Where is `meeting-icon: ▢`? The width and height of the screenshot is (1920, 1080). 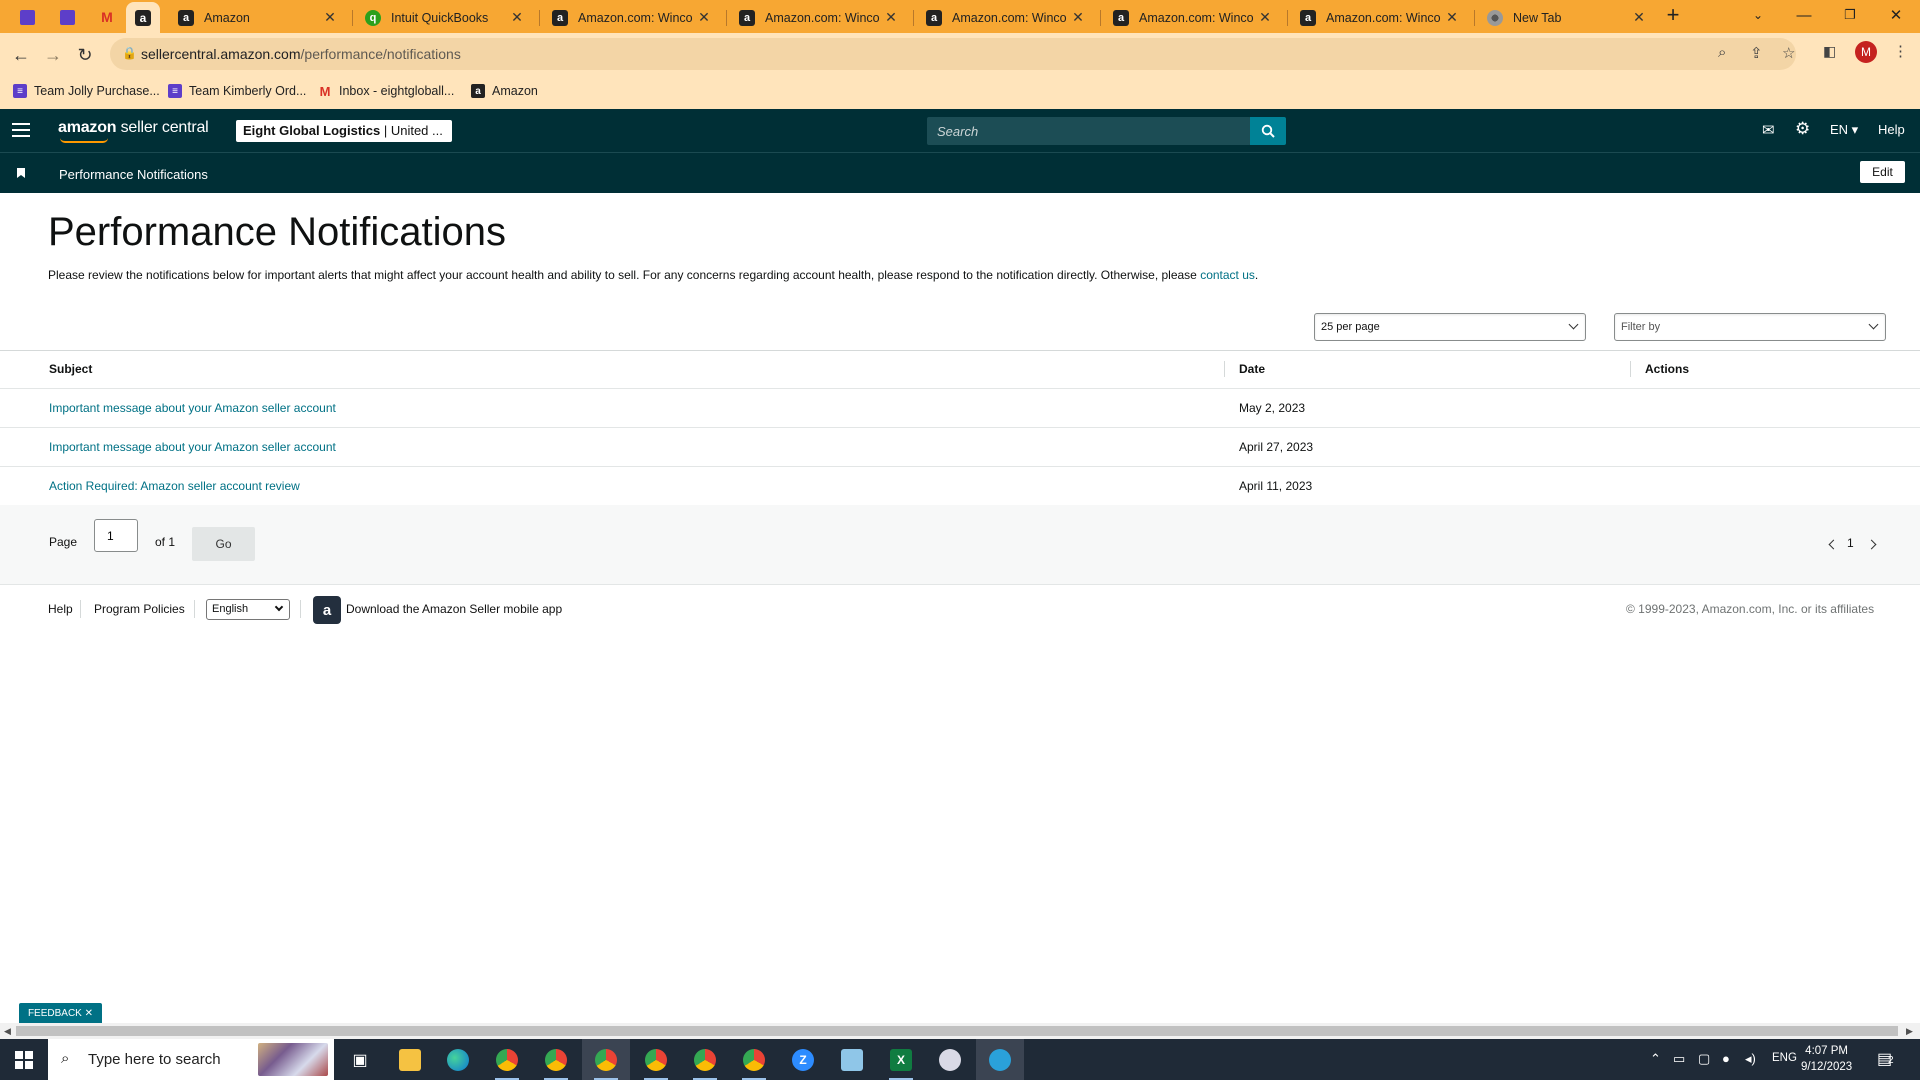
meeting-icon: ▢ is located at coordinates (1704, 1059).